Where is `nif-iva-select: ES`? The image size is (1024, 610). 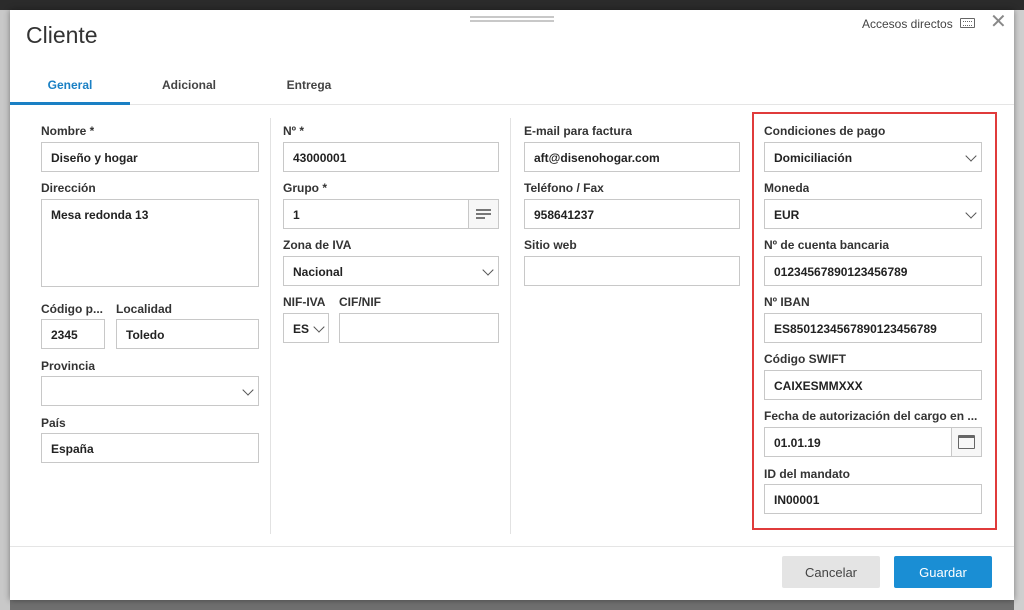
nif-iva-select: ES is located at coordinates (306, 328).